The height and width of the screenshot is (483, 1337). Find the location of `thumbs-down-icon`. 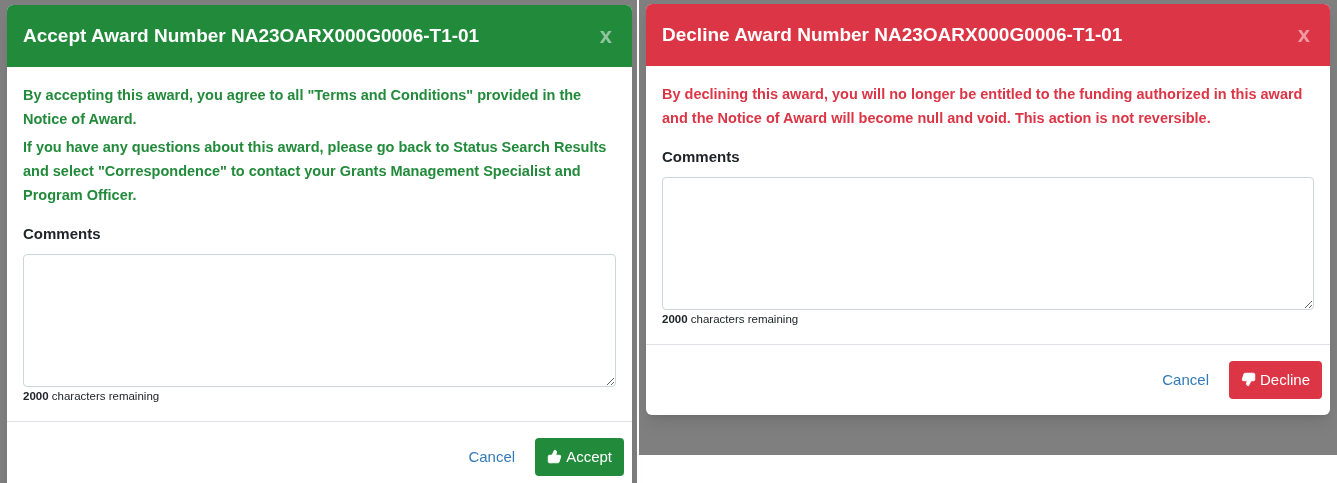

thumbs-down-icon is located at coordinates (1248, 380).